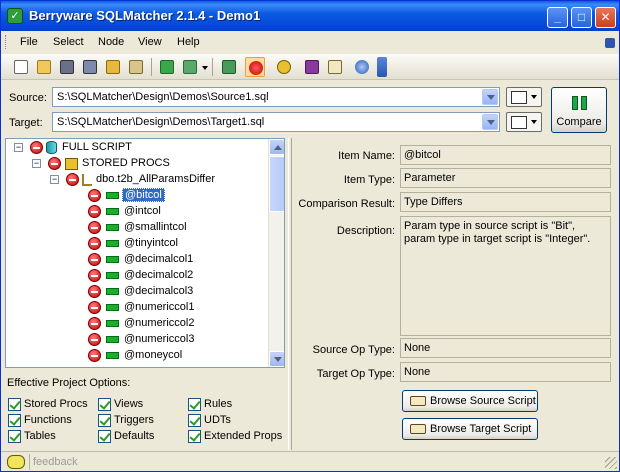 Image resolution: width=620 pixels, height=472 pixels. I want to click on target-op-type-field: None, so click(505, 372).